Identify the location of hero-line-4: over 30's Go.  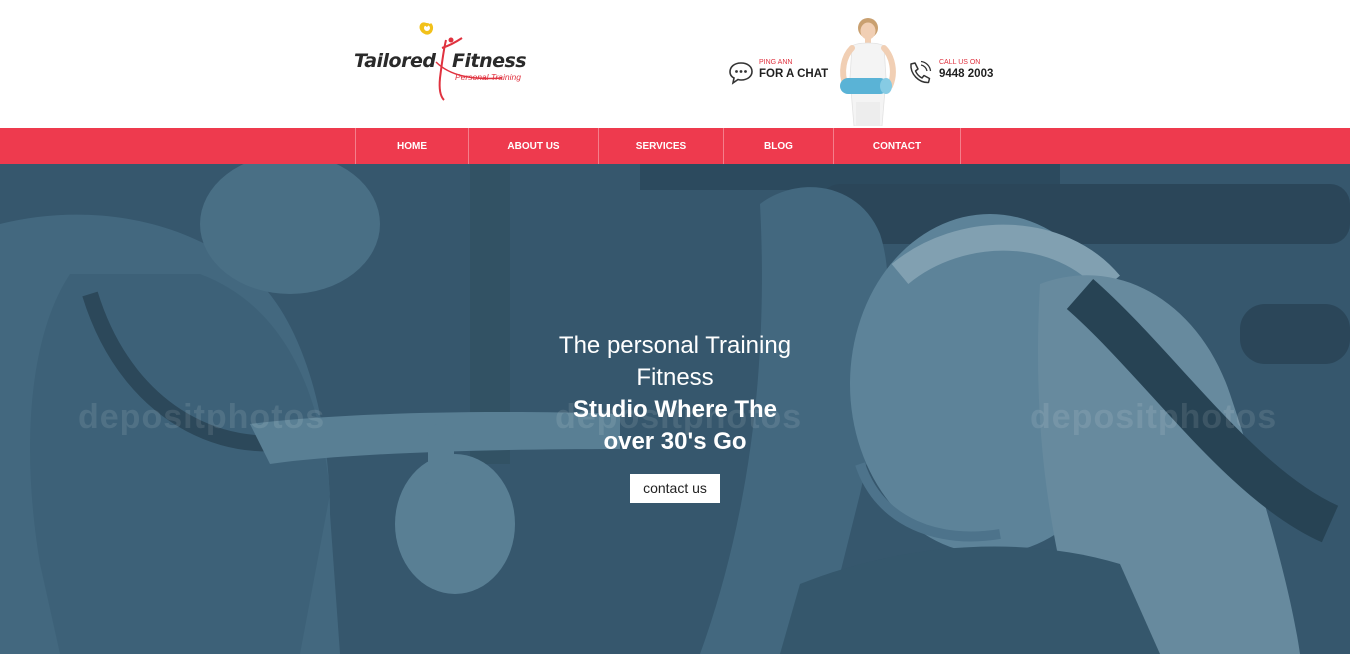
(675, 441).